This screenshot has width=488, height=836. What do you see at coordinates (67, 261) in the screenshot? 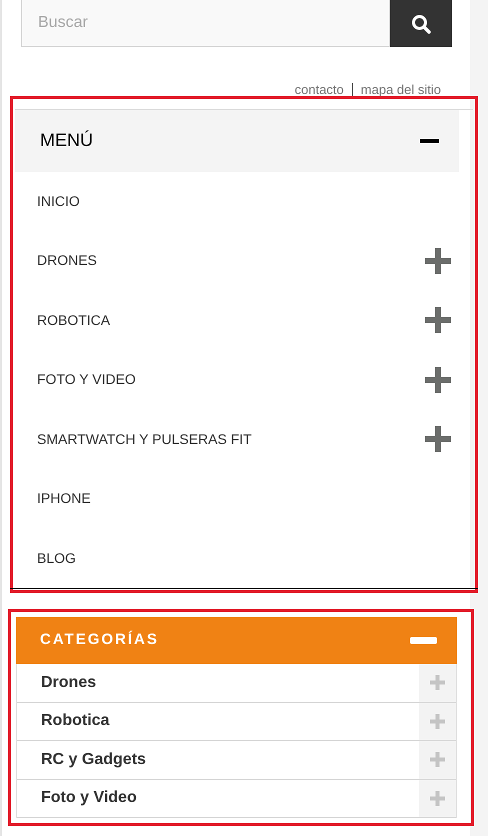
I see `menu-item: DRONES` at bounding box center [67, 261].